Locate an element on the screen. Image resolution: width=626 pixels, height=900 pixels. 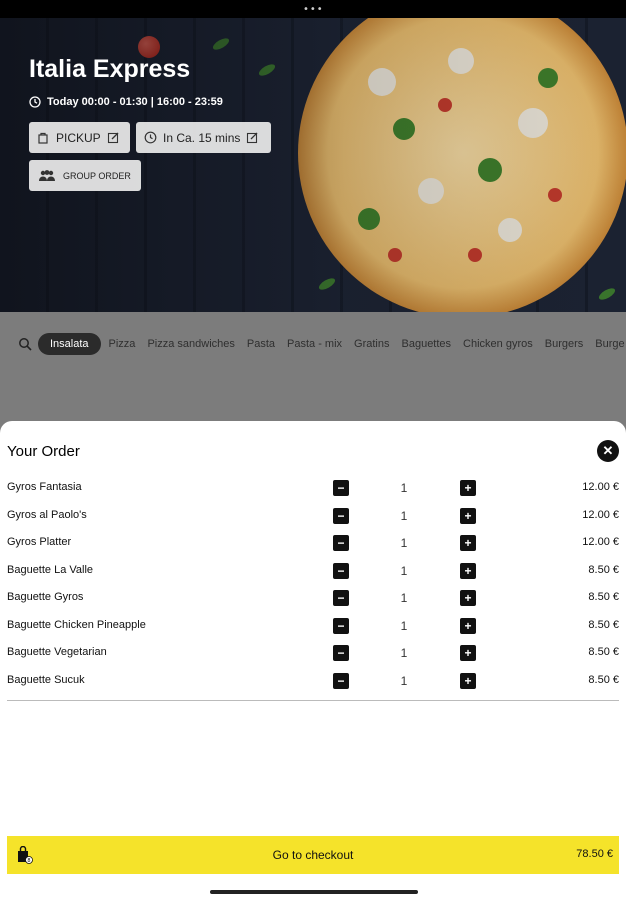
category-tab-burgers: Burgers is located at coordinates (564, 344).